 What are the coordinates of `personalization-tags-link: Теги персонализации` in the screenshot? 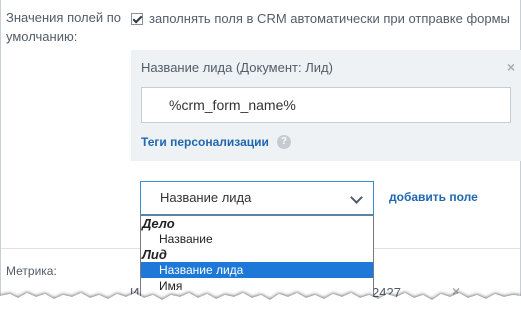 It's located at (205, 142).